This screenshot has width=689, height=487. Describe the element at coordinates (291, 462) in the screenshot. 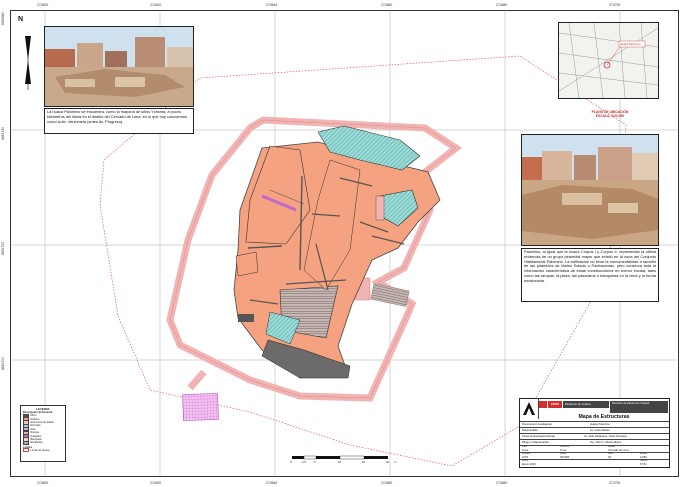

I see `scale-label: 0` at that location.